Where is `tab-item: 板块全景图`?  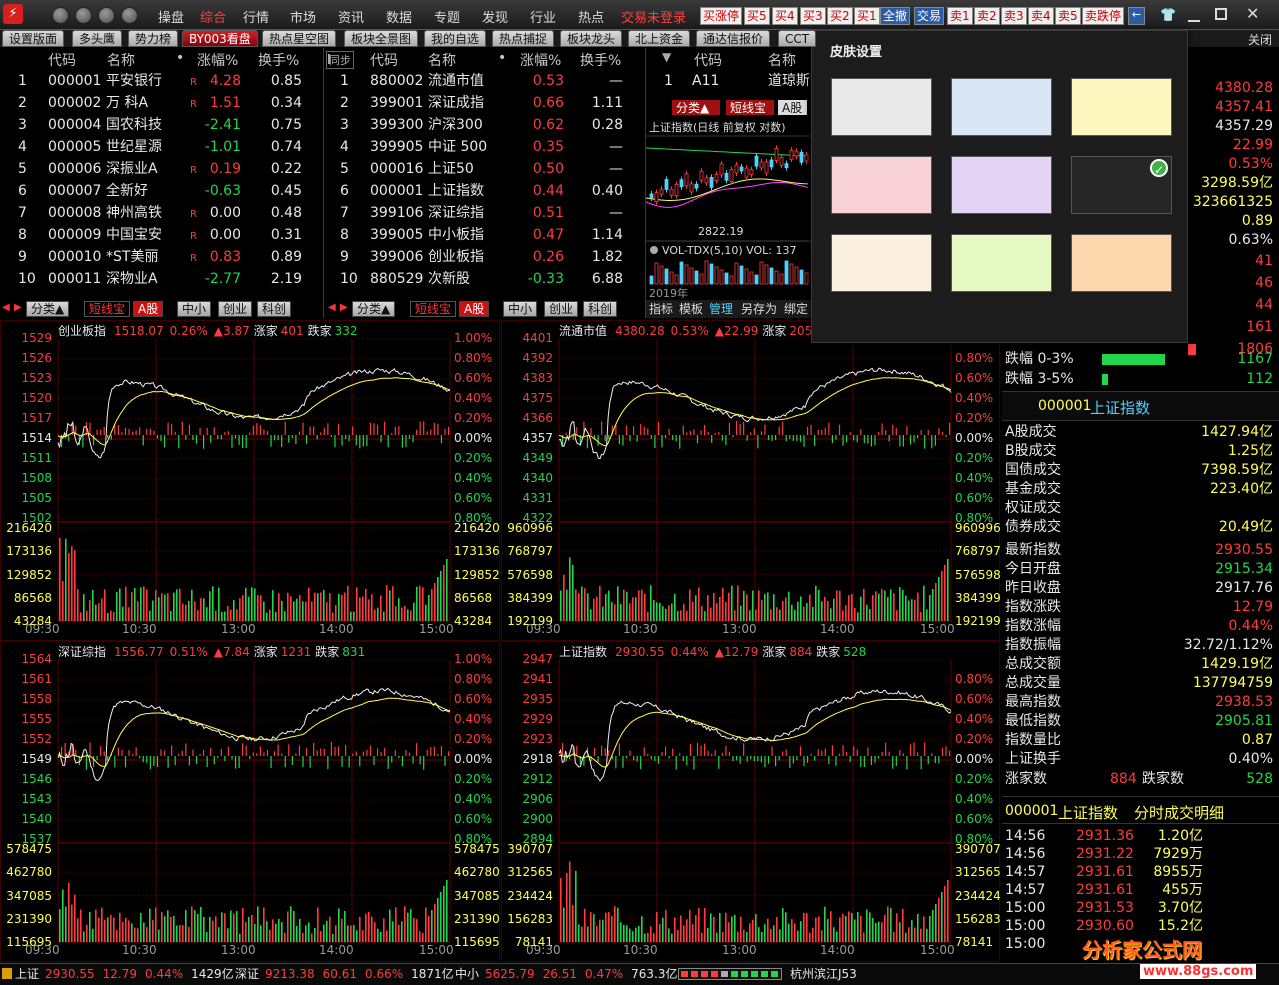
tab-item: 板块全景图 is located at coordinates (381, 38).